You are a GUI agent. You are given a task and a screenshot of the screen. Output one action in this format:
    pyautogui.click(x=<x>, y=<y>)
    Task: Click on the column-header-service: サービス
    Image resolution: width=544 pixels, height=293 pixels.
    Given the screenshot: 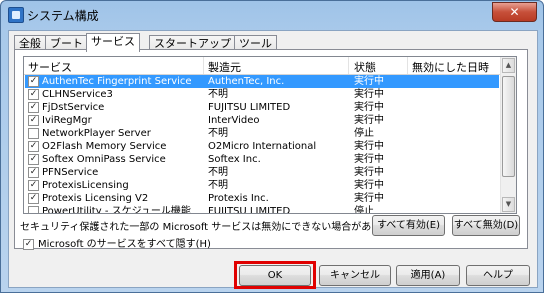 What is the action you would take?
    pyautogui.click(x=50, y=67)
    